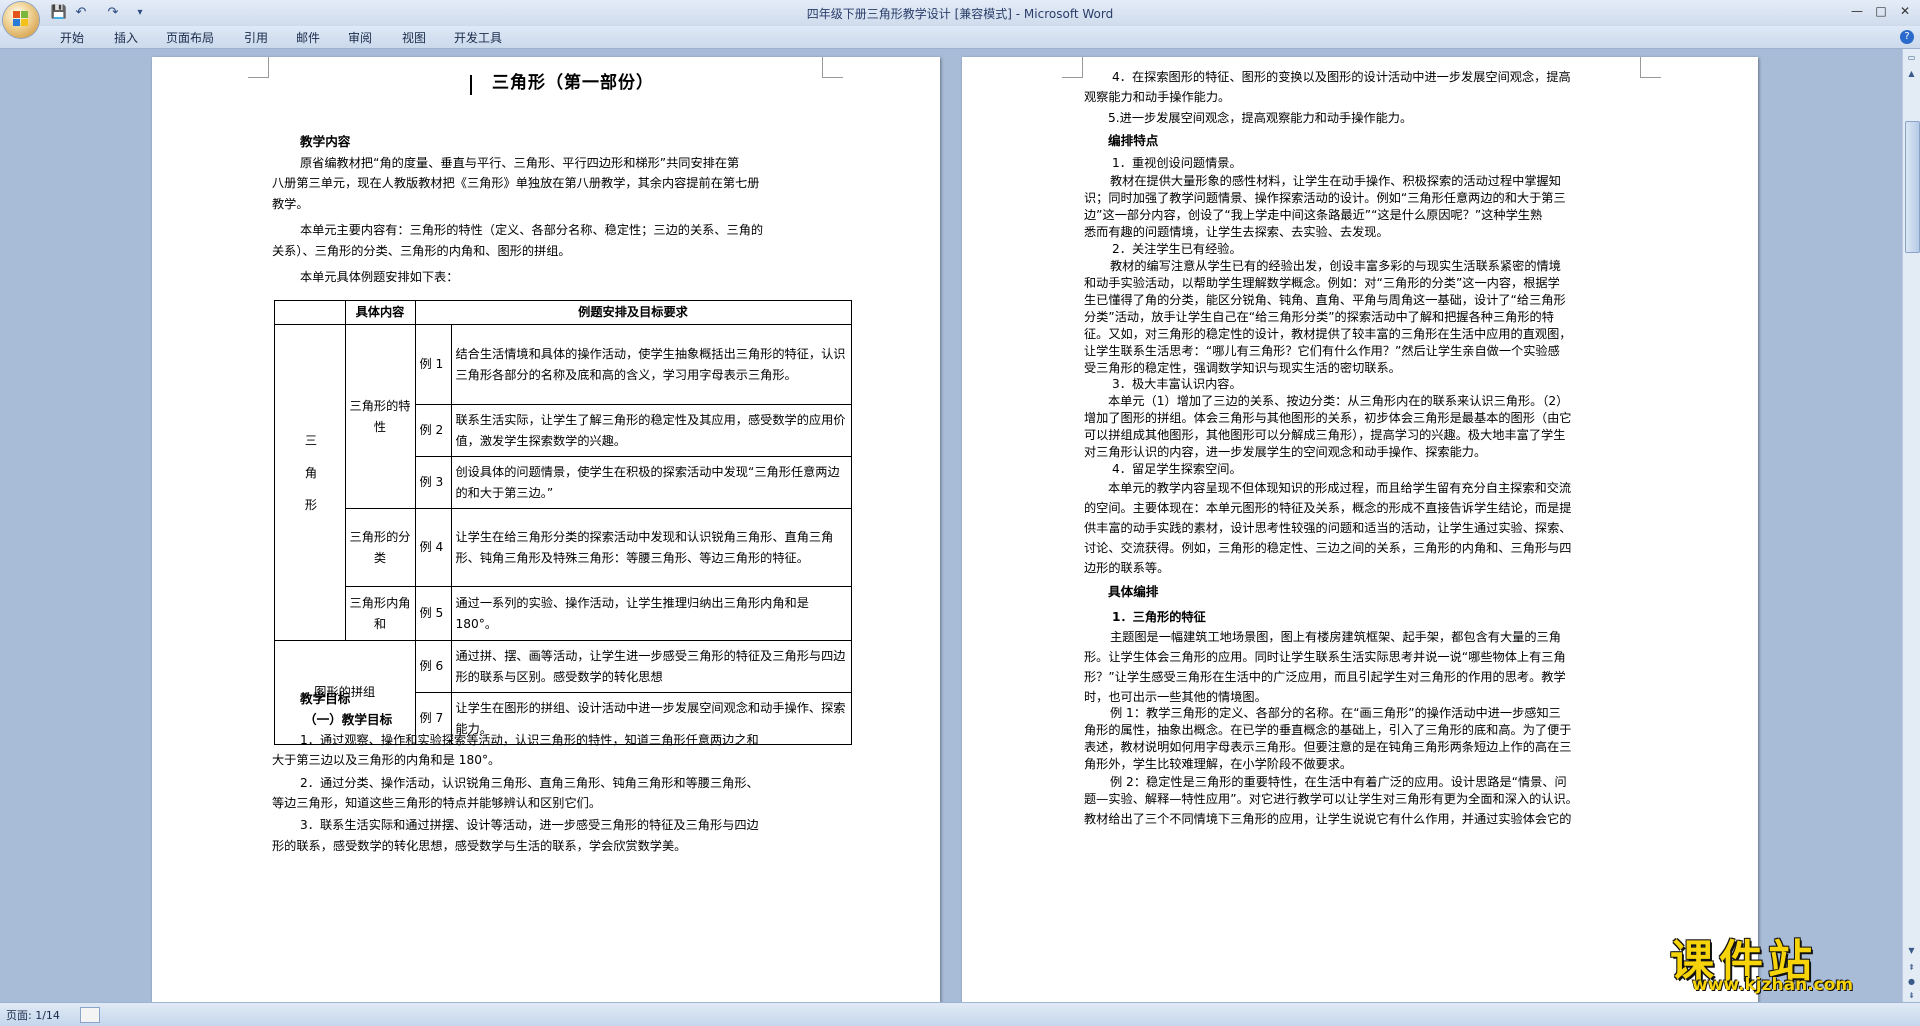 The height and width of the screenshot is (1026, 1920). What do you see at coordinates (1335, 637) in the screenshot?
I see `paragraph-line: 主题图是一幅建筑工地场景图，图上有楼房建筑框架、起手架，都包含有大量的三角` at bounding box center [1335, 637].